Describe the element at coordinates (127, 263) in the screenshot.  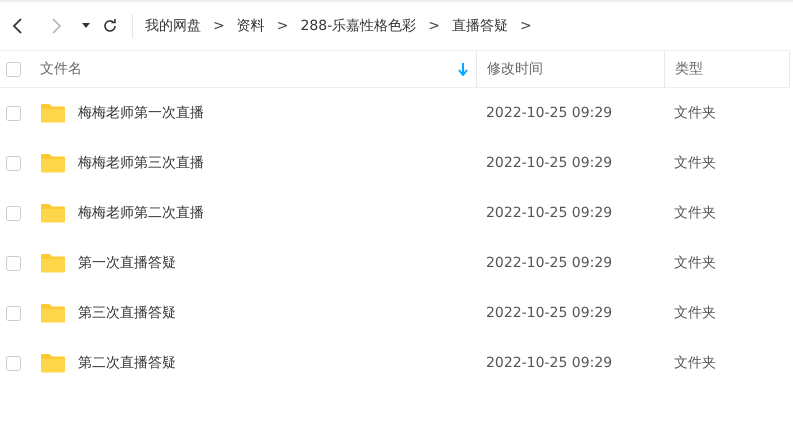
I see `file-name: 第一次直播答疑` at that location.